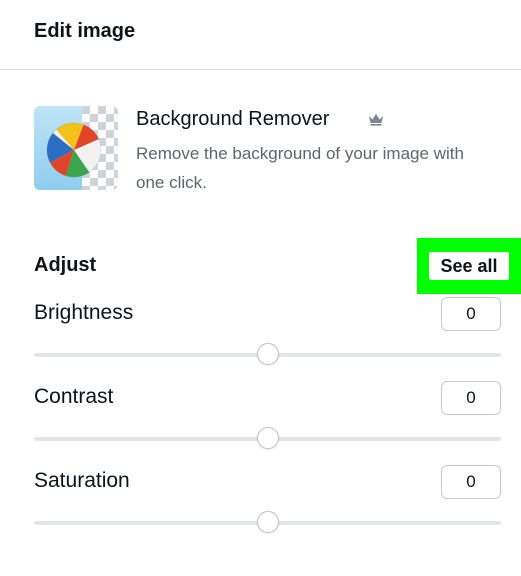 Image resolution: width=521 pixels, height=576 pixels. What do you see at coordinates (260, 35) in the screenshot?
I see `panel-header: Edit image` at bounding box center [260, 35].